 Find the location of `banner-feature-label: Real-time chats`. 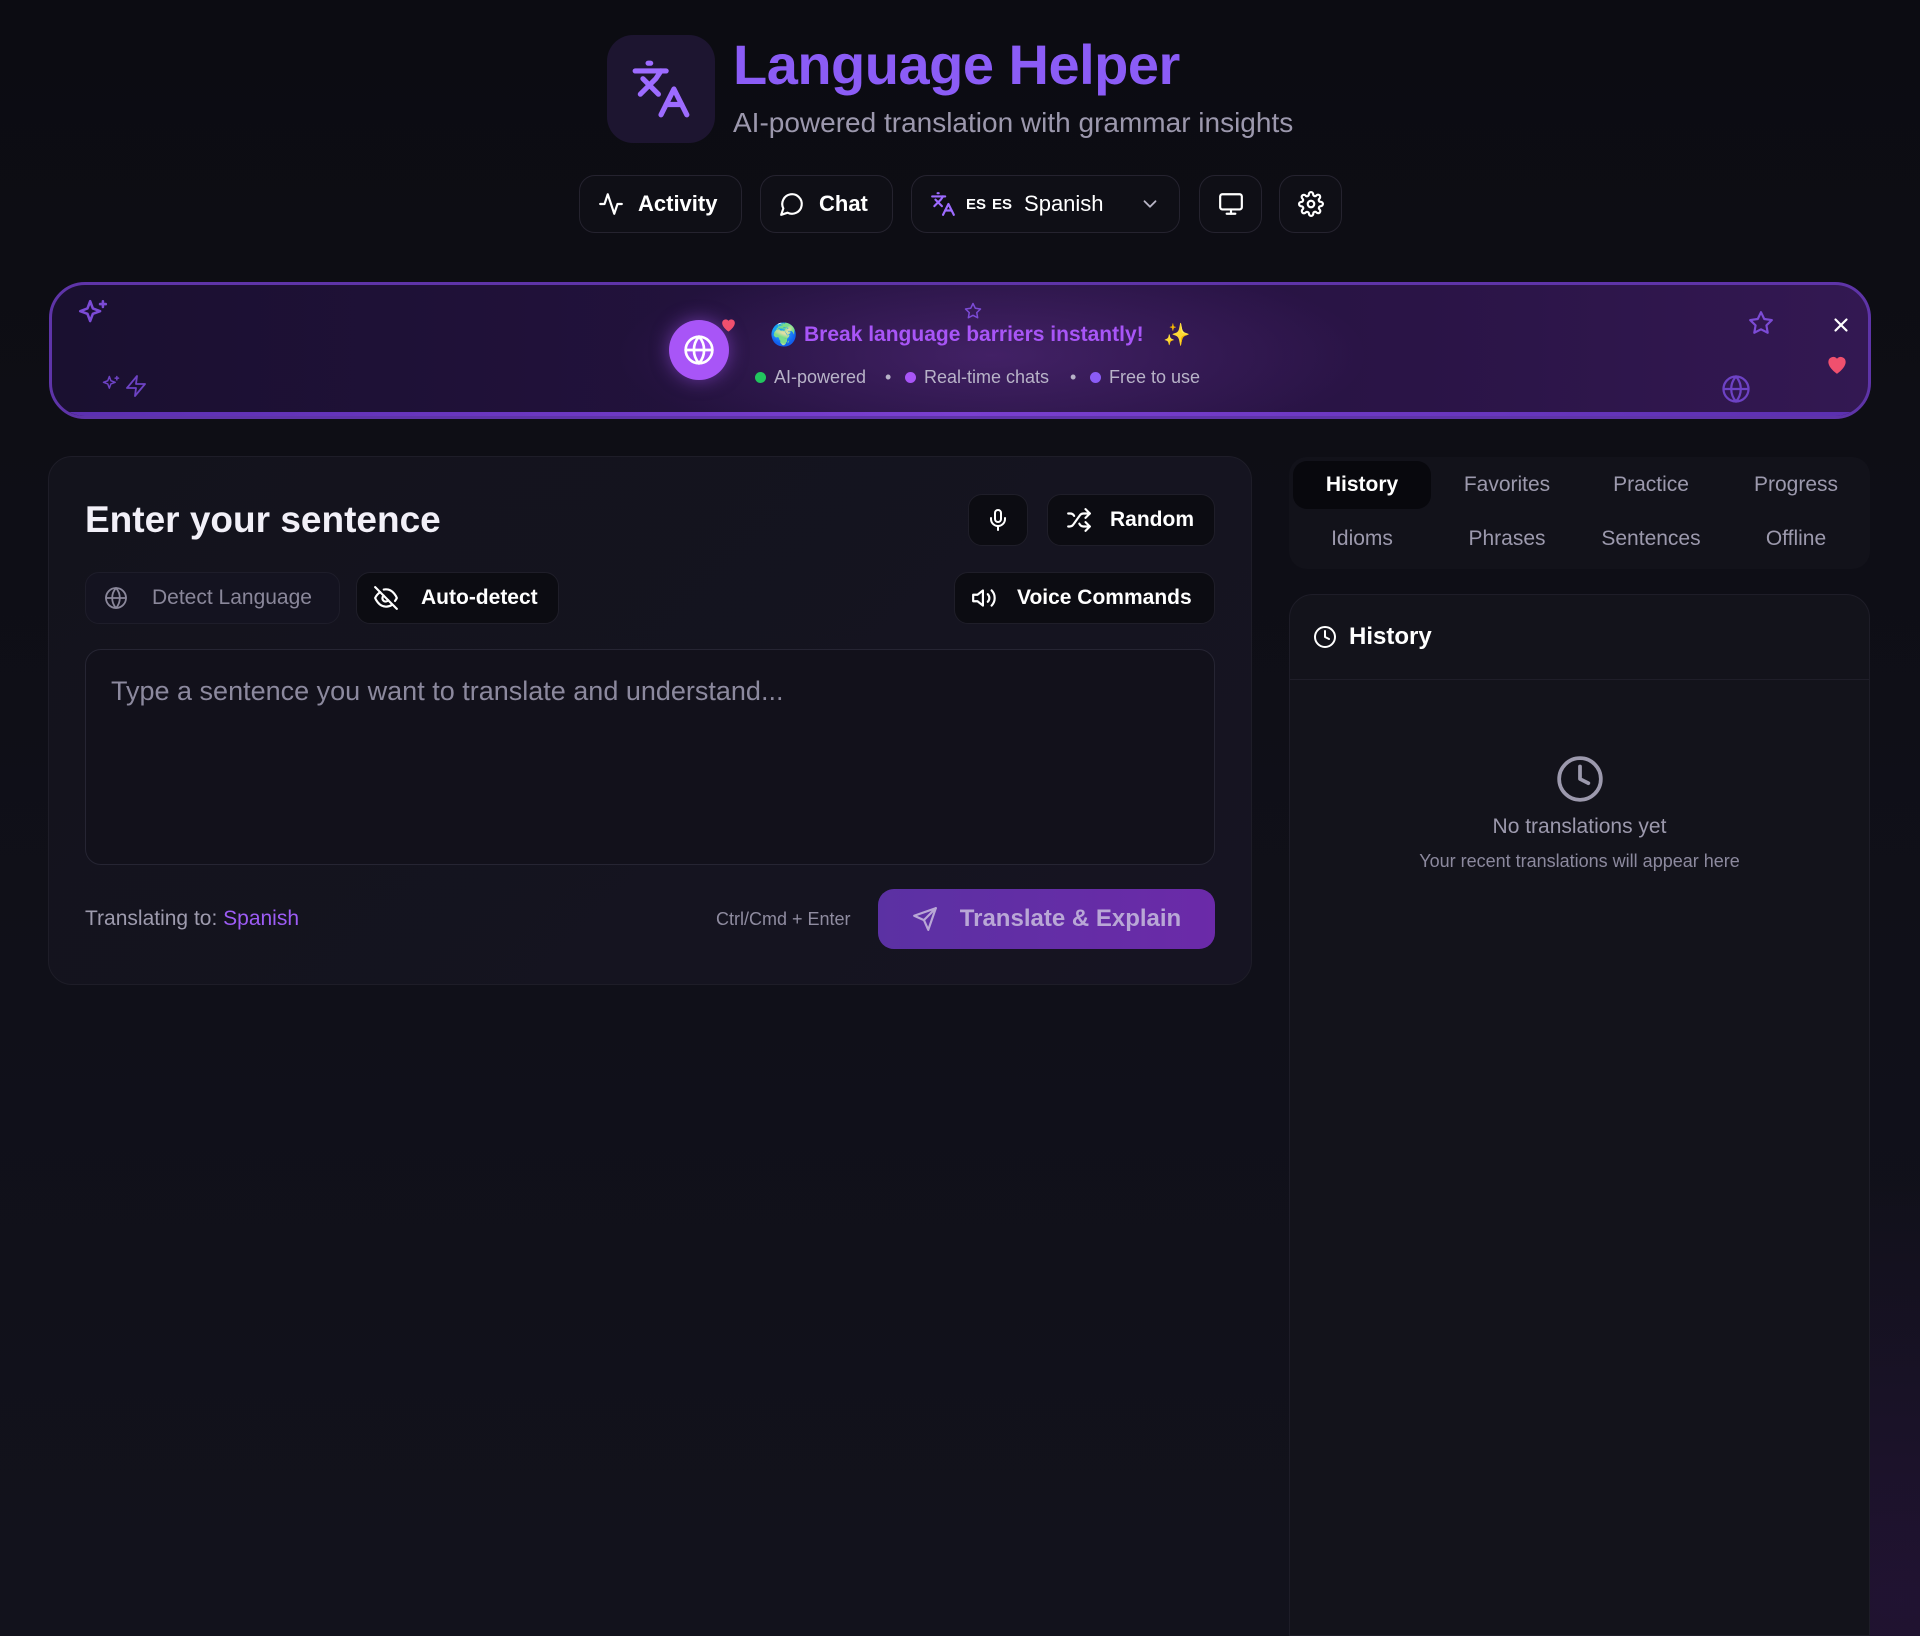

banner-feature-label: Real-time chats is located at coordinates (987, 377).